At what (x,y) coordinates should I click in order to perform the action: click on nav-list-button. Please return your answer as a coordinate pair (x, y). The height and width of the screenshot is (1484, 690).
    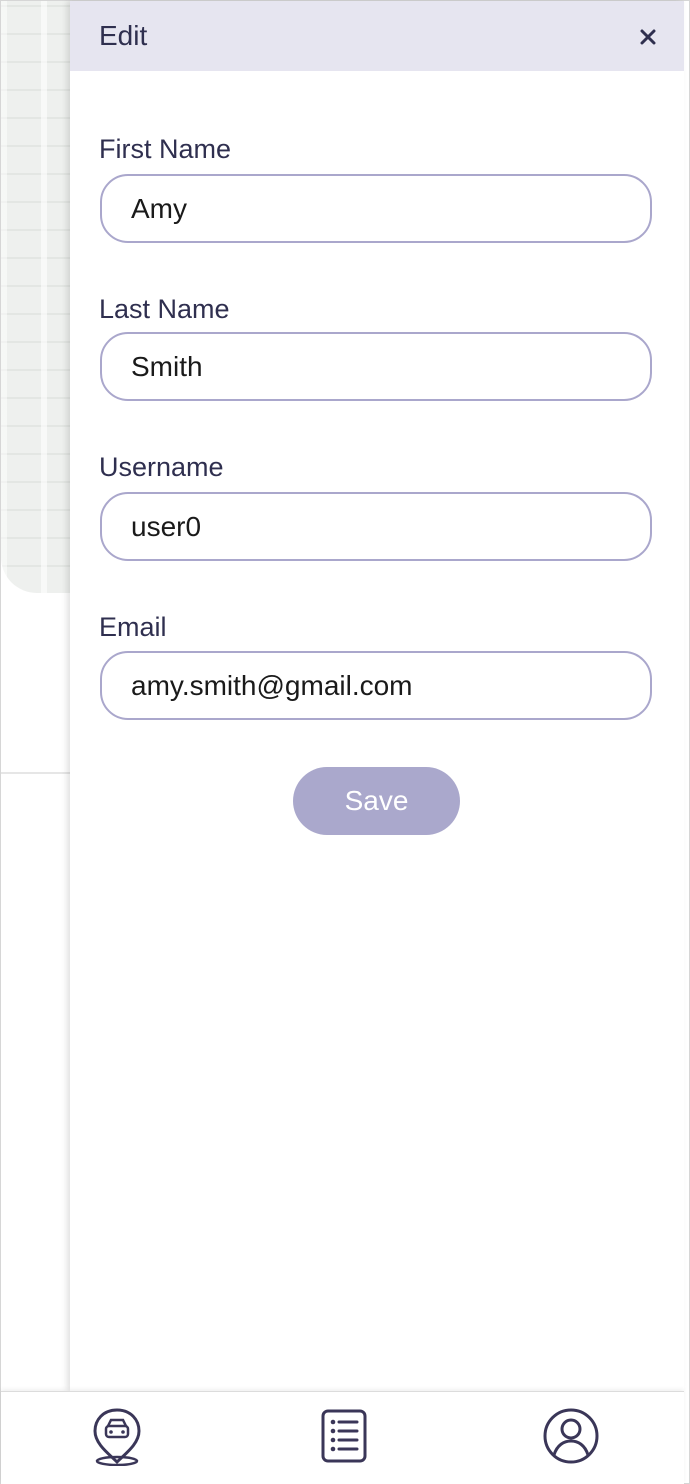
    Looking at the image, I should click on (344, 1436).